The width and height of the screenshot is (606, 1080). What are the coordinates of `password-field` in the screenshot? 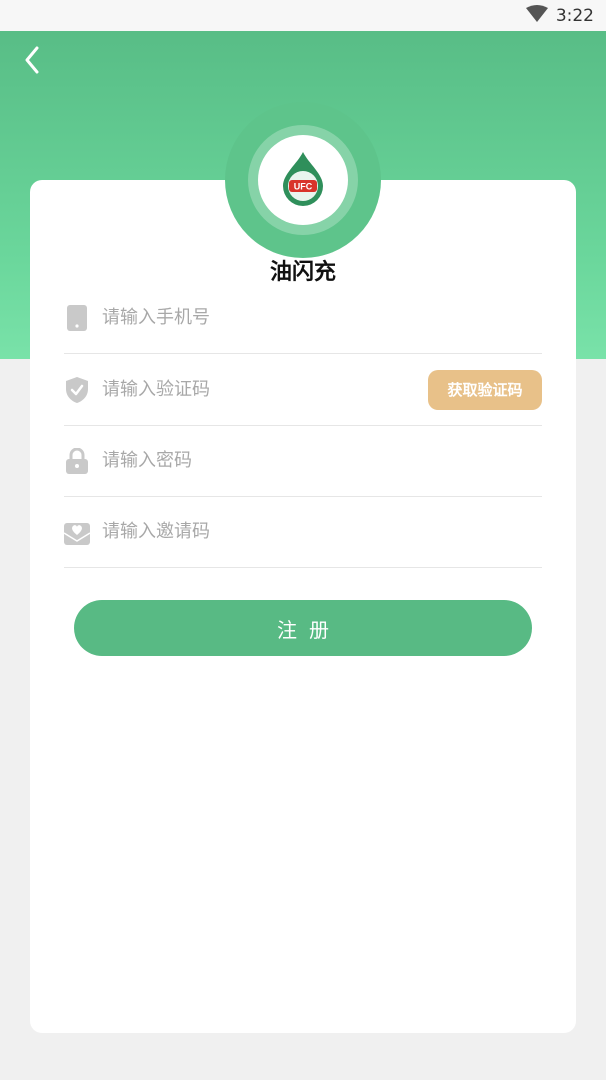 It's located at (303, 461).